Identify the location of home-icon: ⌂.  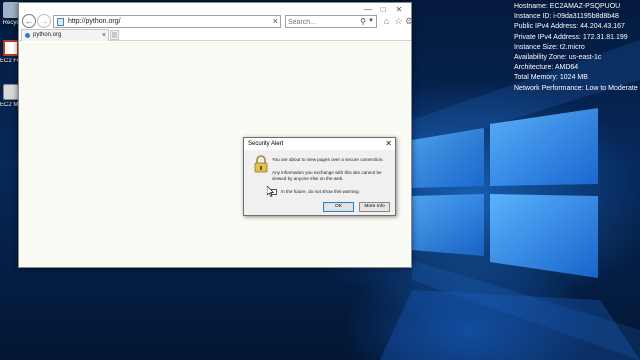
(386, 21).